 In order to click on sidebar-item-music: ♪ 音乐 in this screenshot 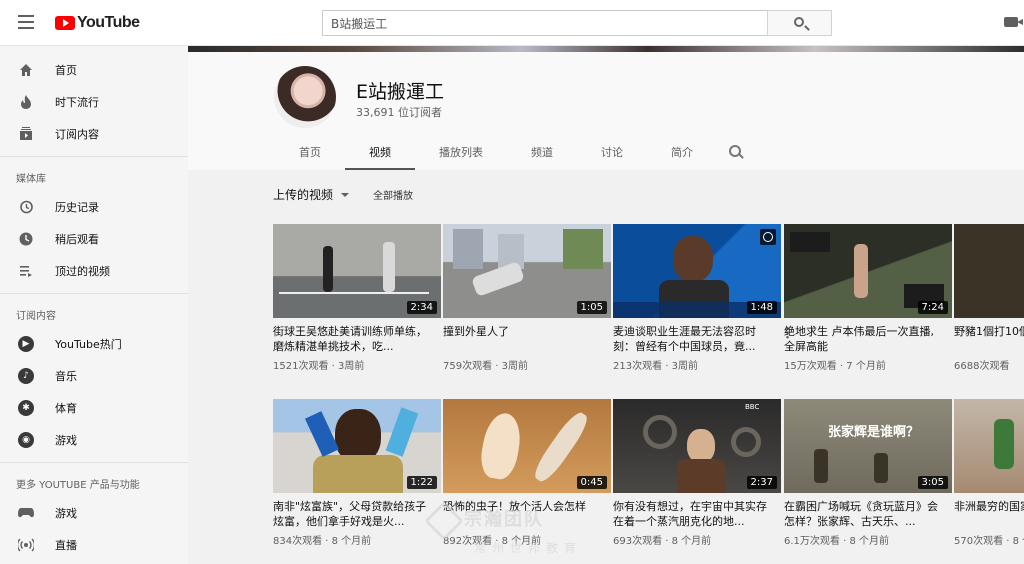, I will do `click(94, 376)`.